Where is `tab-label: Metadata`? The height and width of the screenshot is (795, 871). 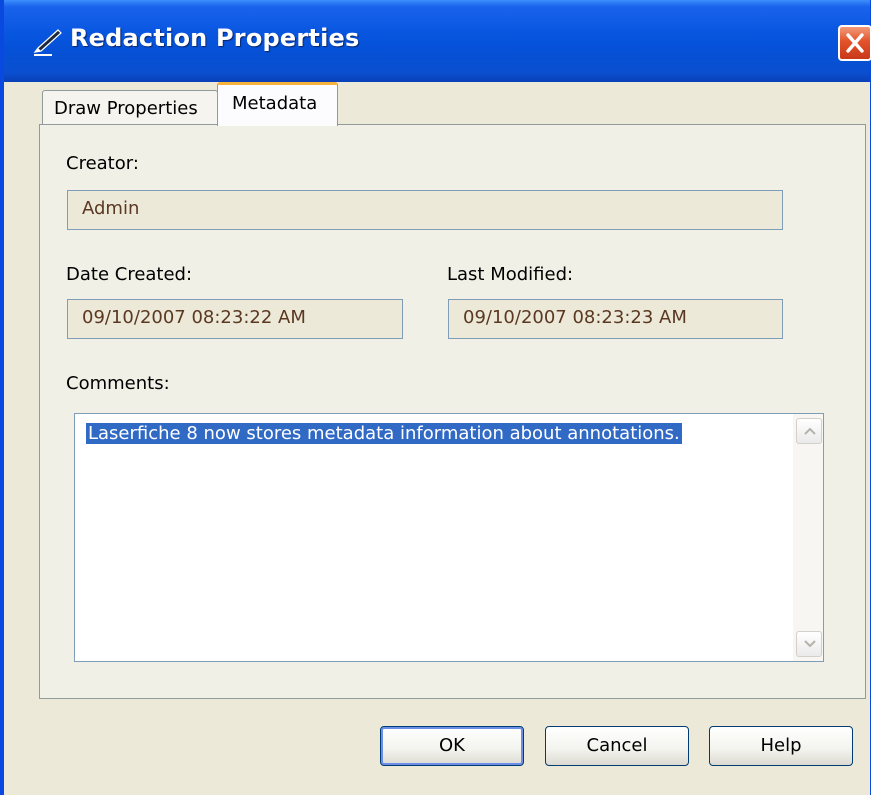
tab-label: Metadata is located at coordinates (275, 103).